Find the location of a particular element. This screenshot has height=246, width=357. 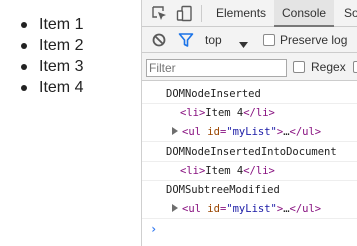

list-item: Item 4 is located at coordinates (41, 87).